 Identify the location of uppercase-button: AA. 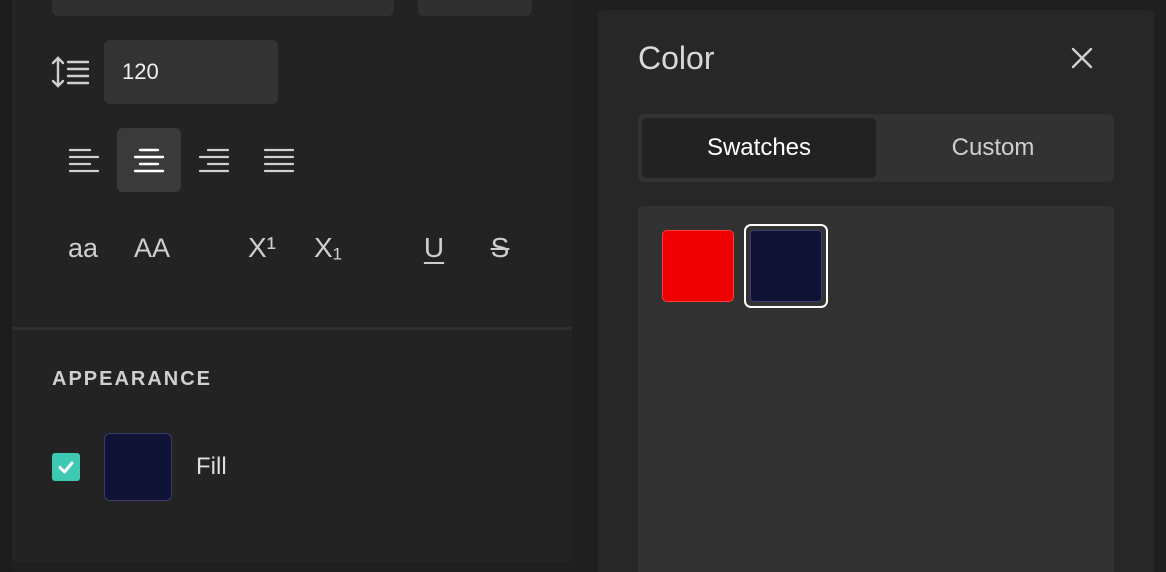
(152, 248).